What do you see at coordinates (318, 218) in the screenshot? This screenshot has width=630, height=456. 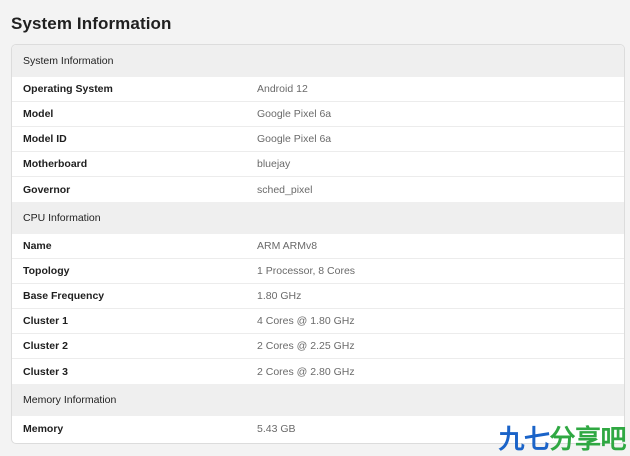 I see `section-header: CPU Information` at bounding box center [318, 218].